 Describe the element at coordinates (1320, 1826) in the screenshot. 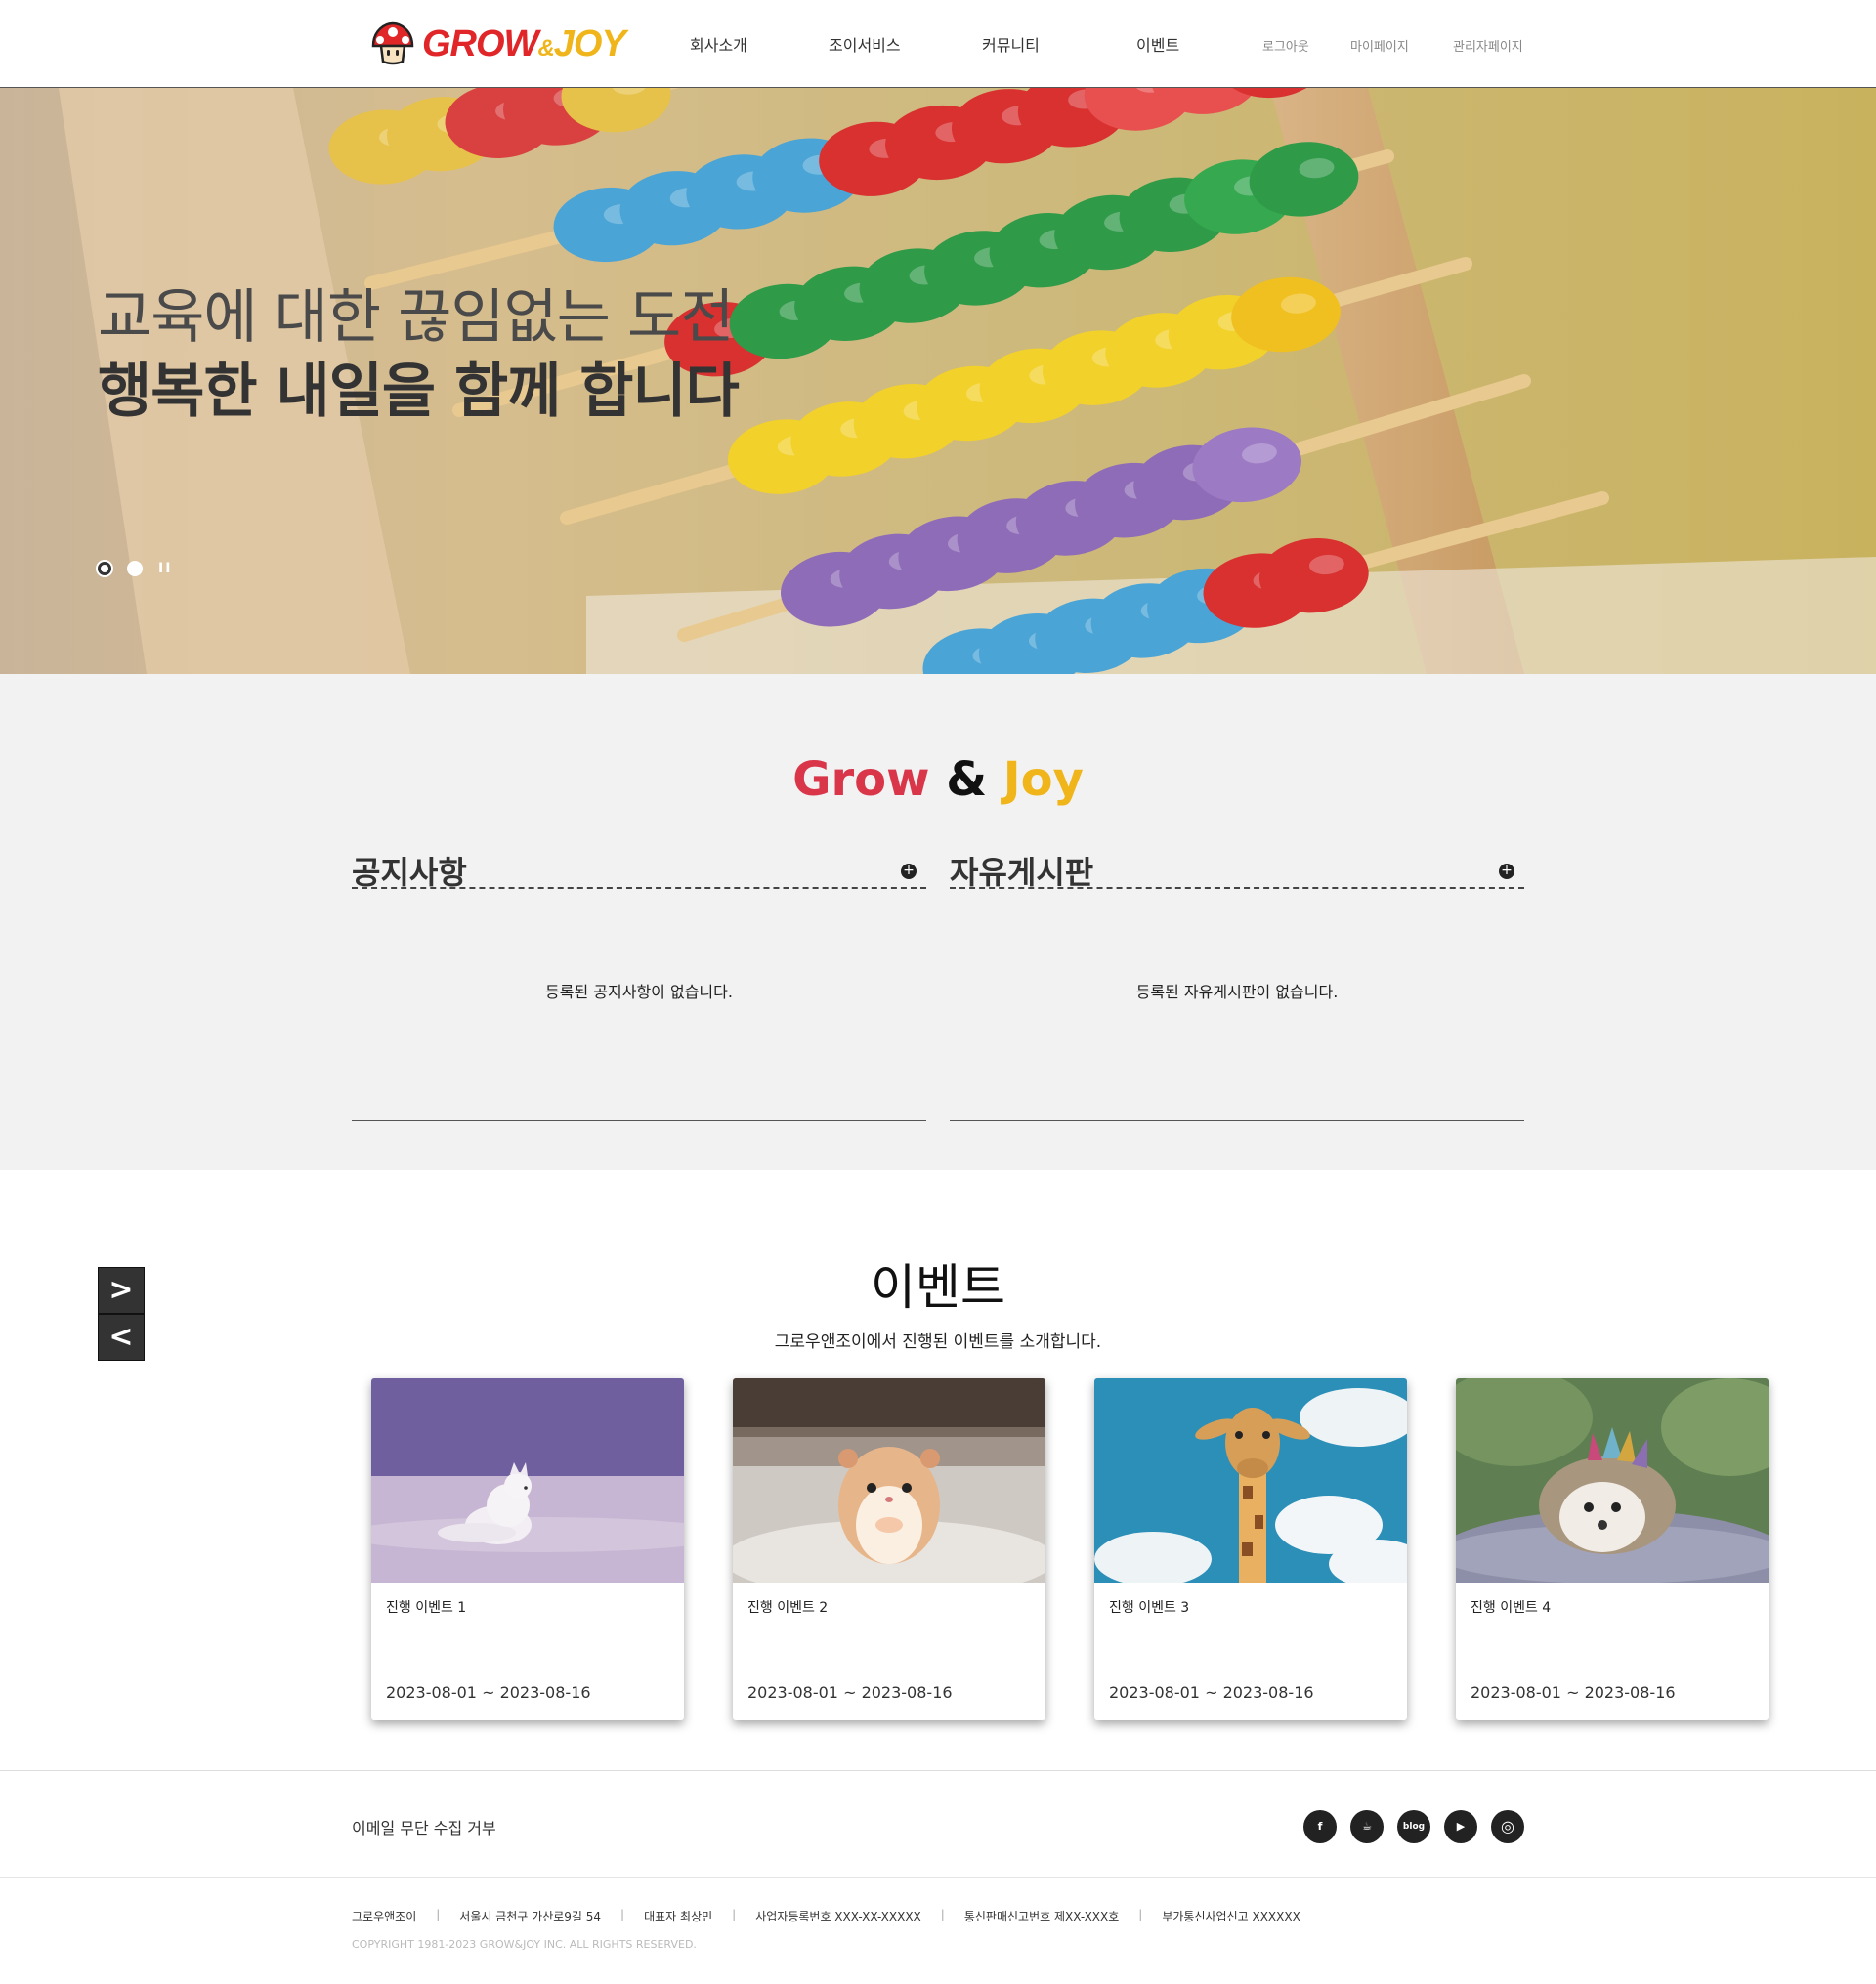

I see `facebook-icon: f` at that location.